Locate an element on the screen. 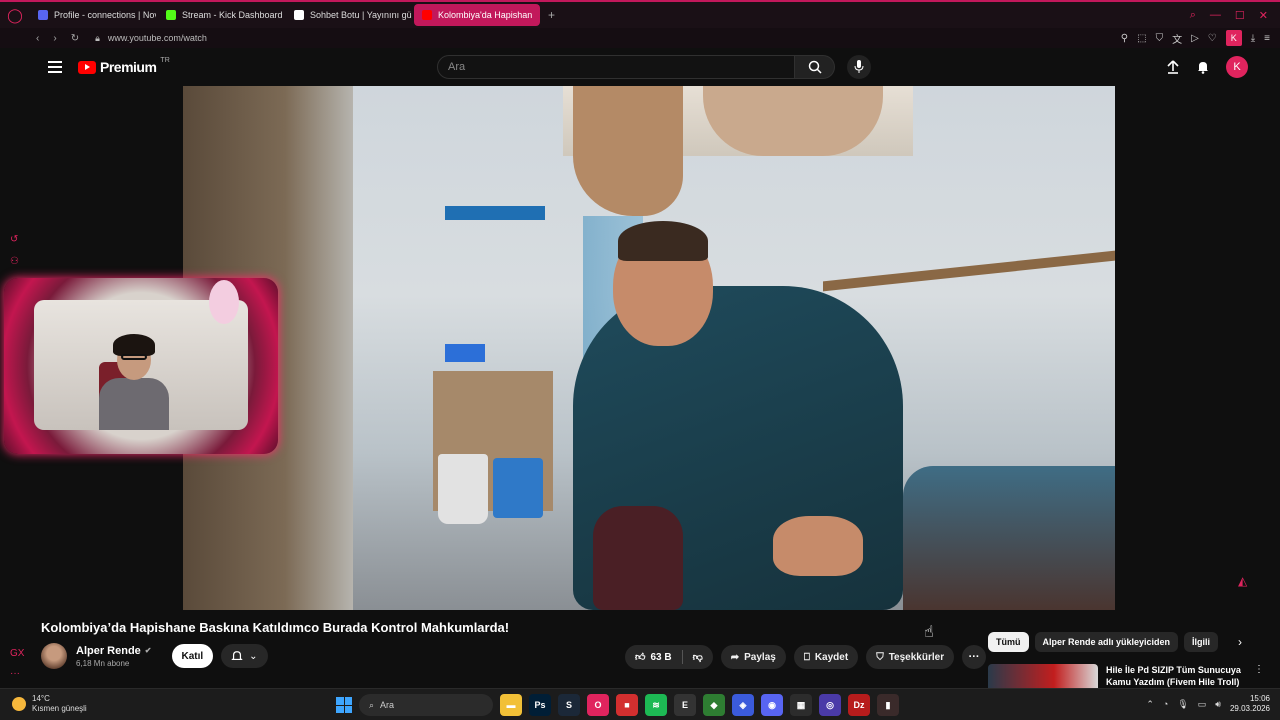  discord-icon: ◉ is located at coordinates (772, 705).